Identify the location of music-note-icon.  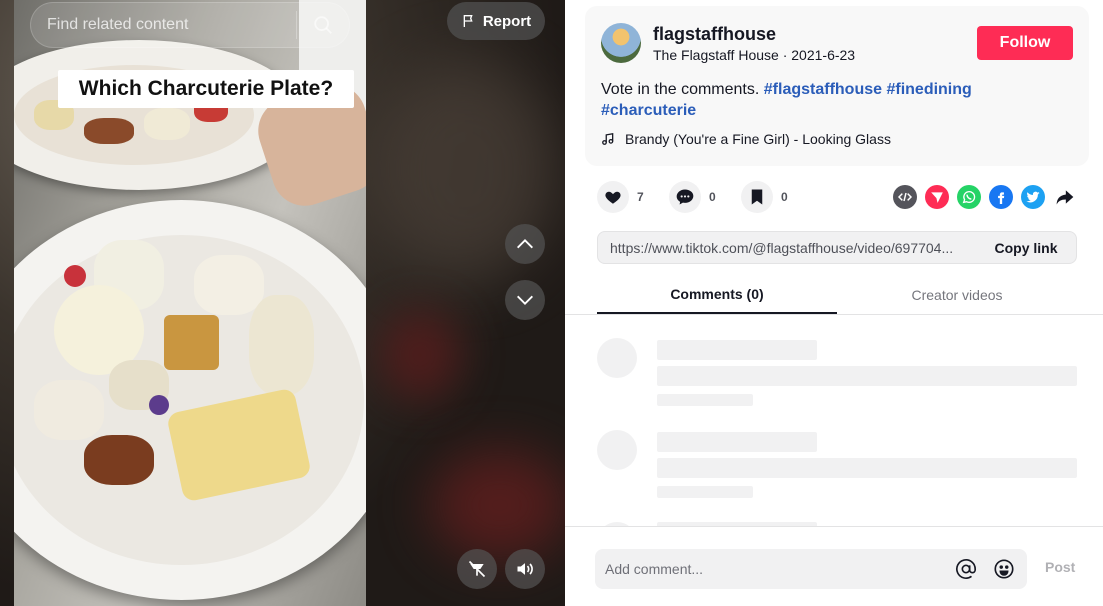
(608, 138).